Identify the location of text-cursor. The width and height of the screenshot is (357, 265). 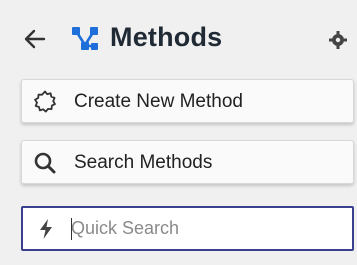
(71, 229).